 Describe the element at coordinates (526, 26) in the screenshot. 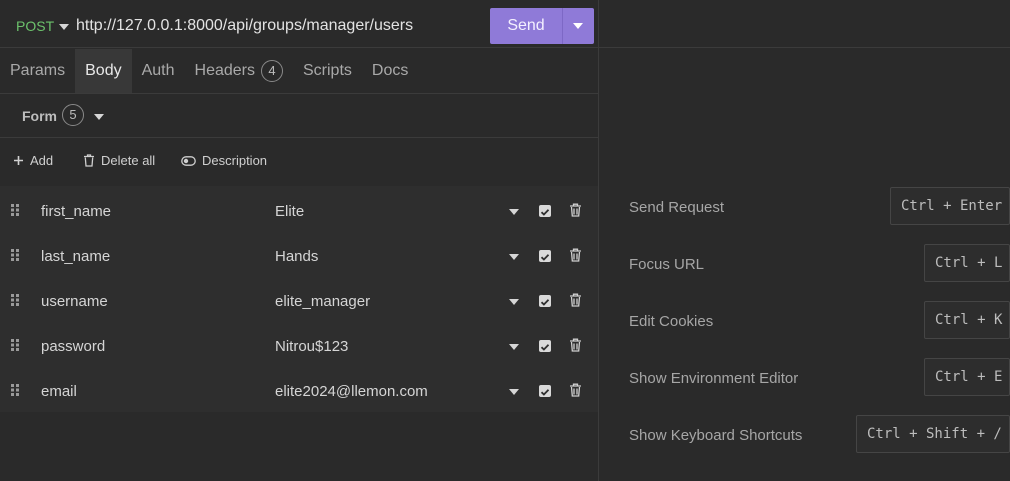

I see `send-button: Send` at that location.